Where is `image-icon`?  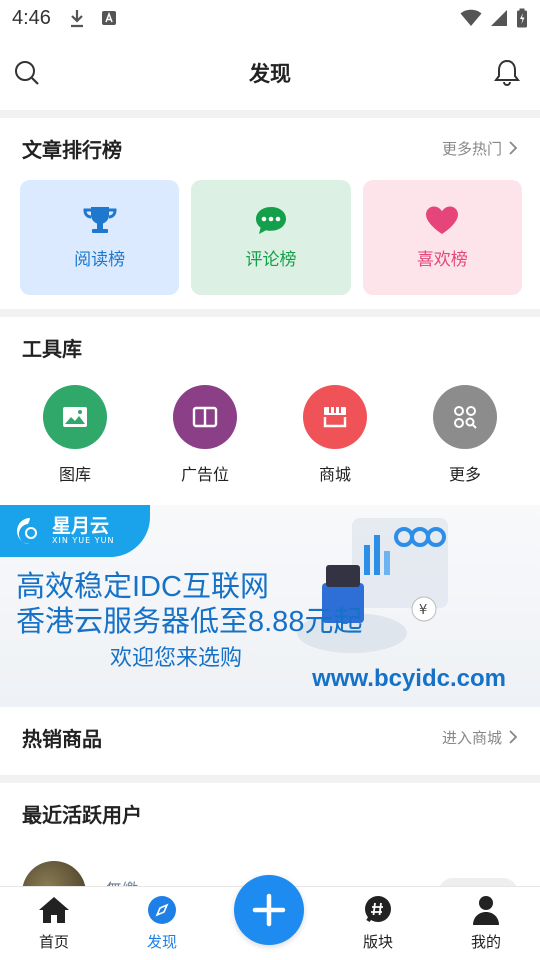 image-icon is located at coordinates (75, 417).